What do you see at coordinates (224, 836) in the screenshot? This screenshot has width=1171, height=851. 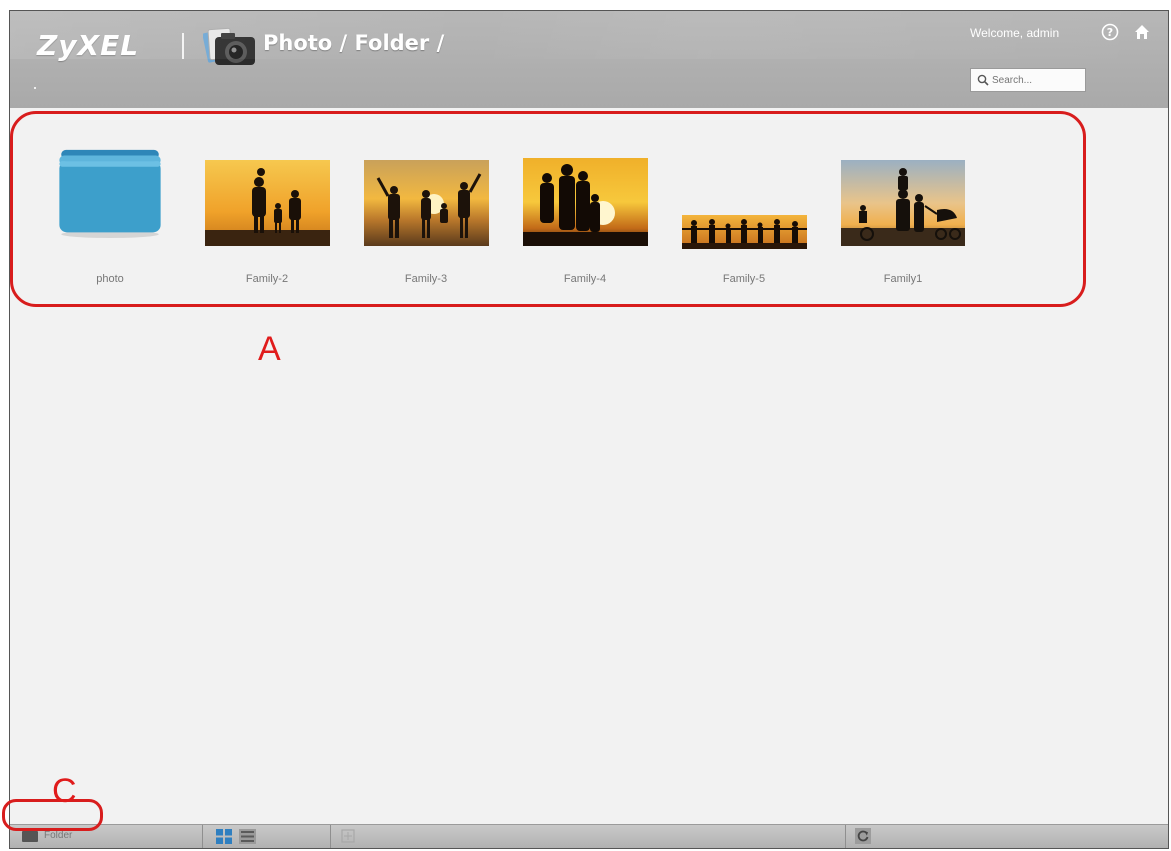 I see `grid-view-icon` at bounding box center [224, 836].